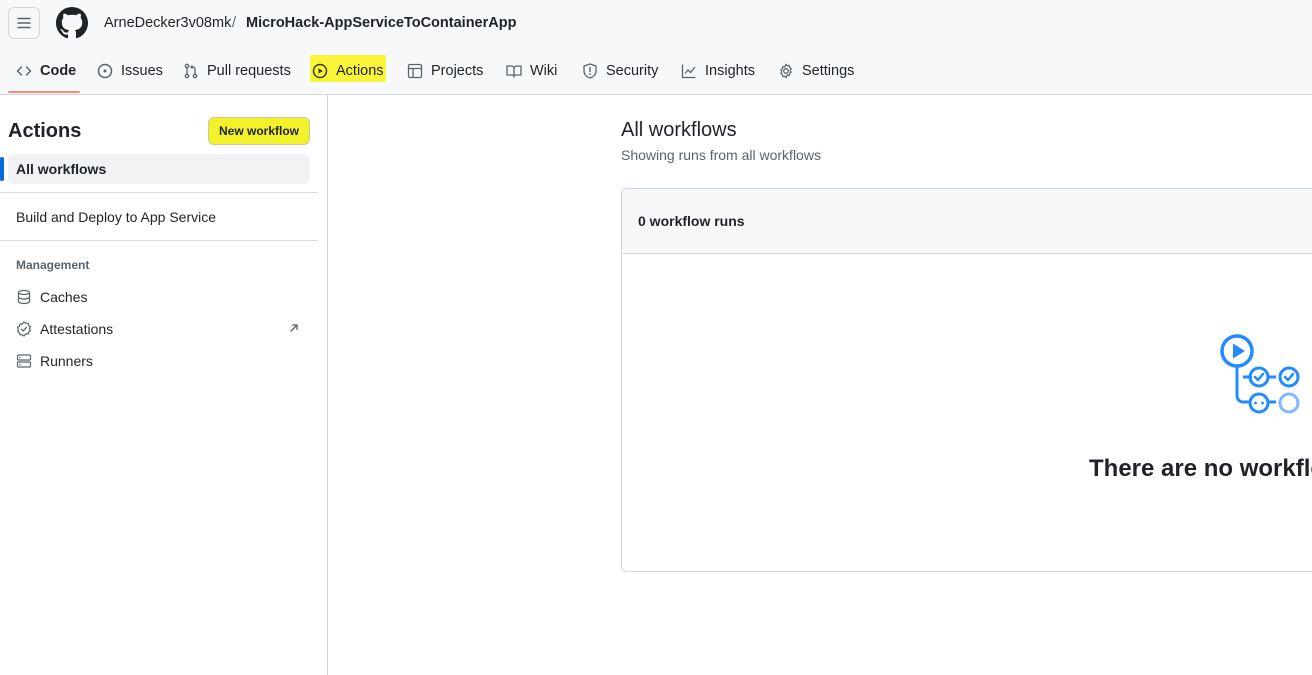 The height and width of the screenshot is (675, 1312). What do you see at coordinates (721, 155) in the screenshot?
I see `page-subtitle: Showing runs from all workflows` at bounding box center [721, 155].